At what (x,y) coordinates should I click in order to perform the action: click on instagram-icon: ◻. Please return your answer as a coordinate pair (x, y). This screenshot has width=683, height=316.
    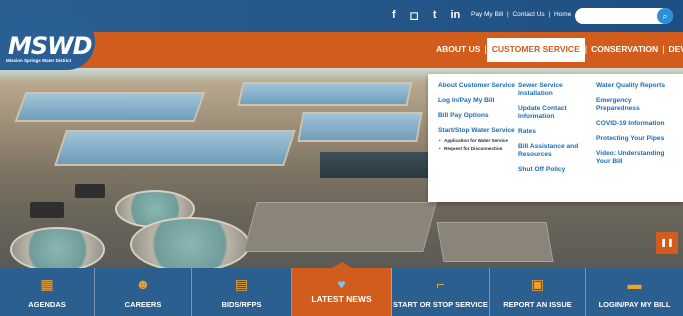
    Looking at the image, I should click on (414, 15).